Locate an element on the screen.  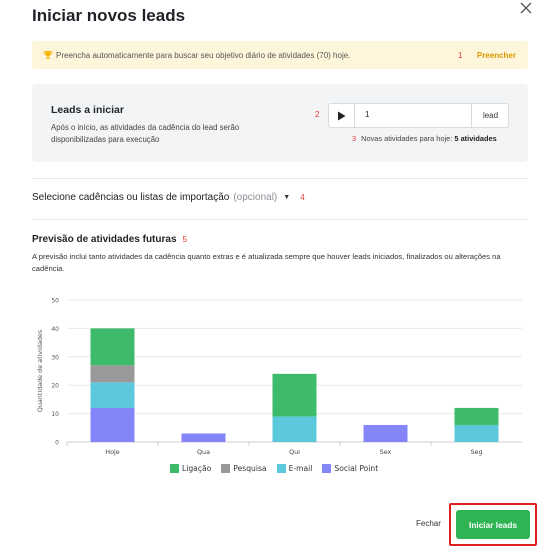
x-tick-label: Seg is located at coordinates (476, 452).